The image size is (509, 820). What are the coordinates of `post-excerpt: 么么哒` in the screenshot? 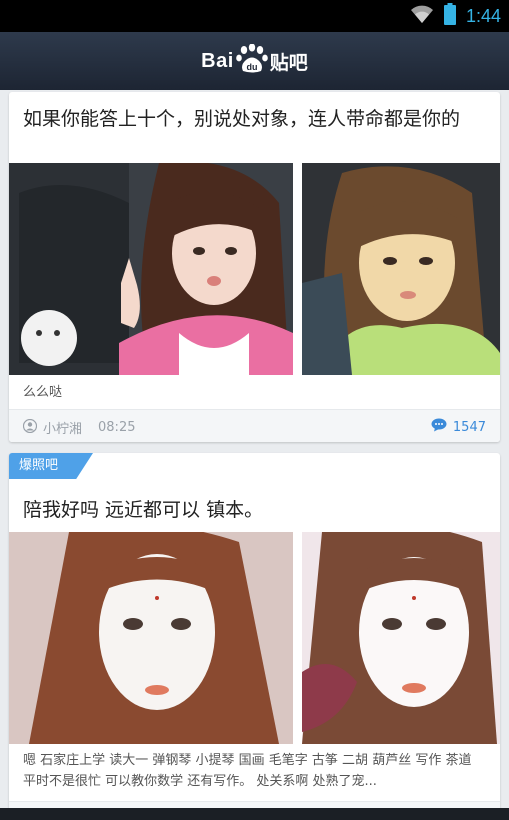 It's located at (43, 392).